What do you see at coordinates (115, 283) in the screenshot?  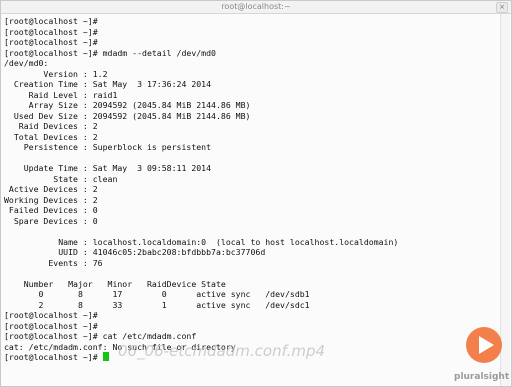 I see `terminal-line: Number Major Minor RaidDevice State` at bounding box center [115, 283].